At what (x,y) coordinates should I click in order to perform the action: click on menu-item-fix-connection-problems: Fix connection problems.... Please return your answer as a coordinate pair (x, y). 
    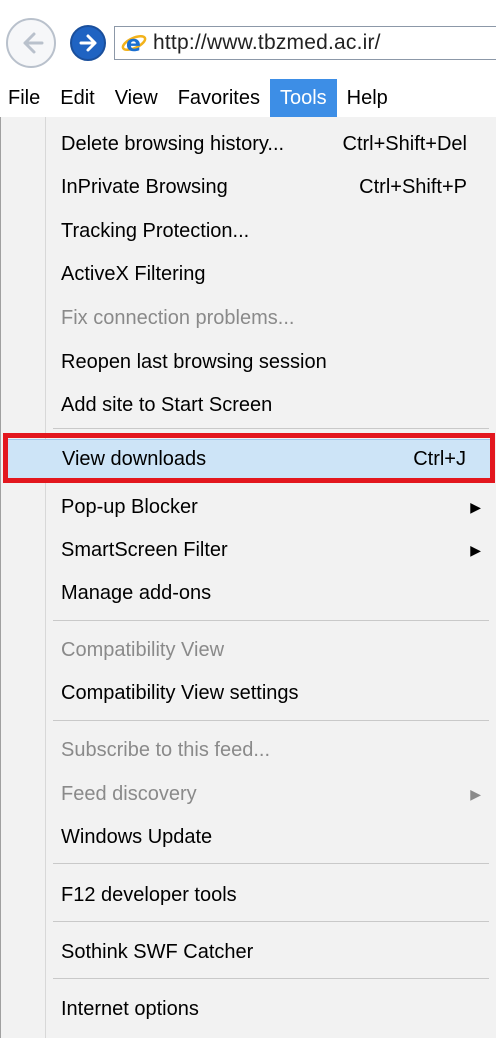
    Looking at the image, I should click on (250, 318).